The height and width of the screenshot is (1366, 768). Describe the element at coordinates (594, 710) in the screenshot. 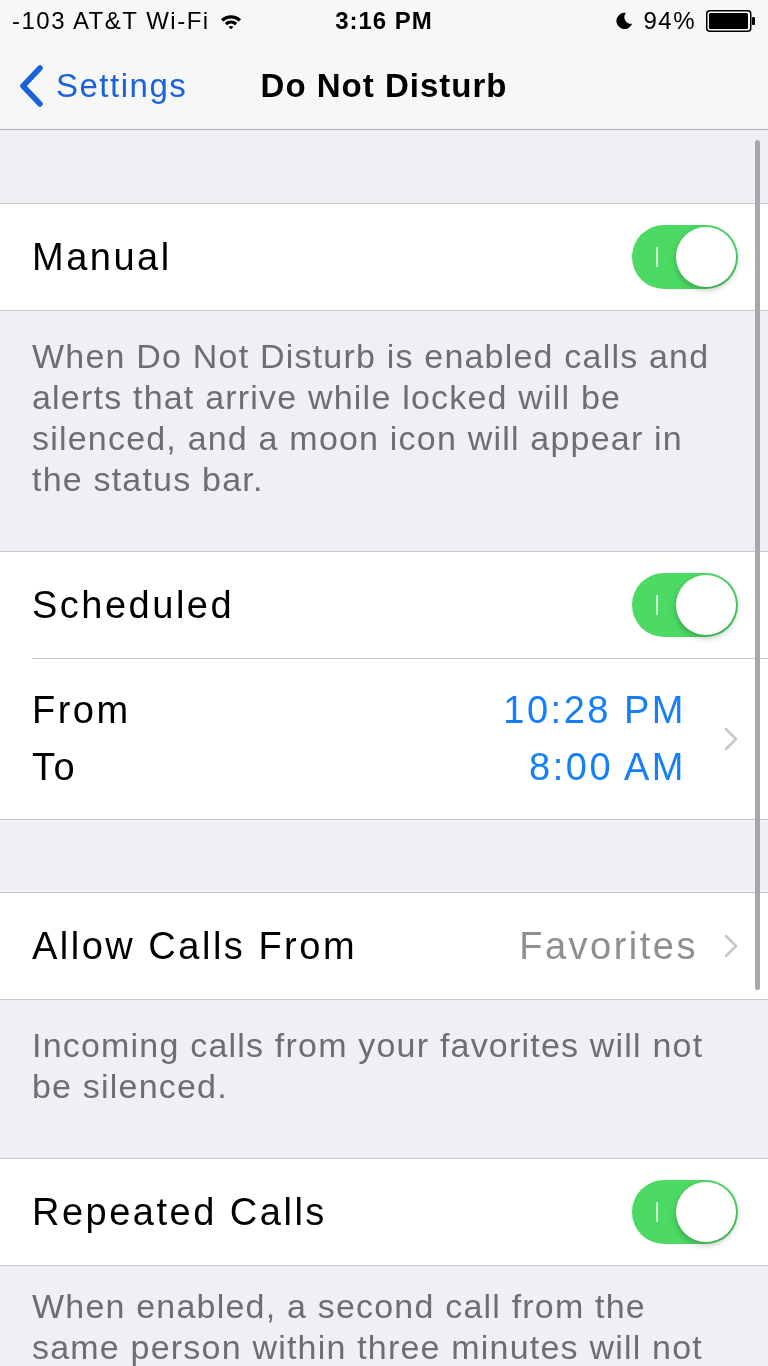

I see `start-time: 10:28 PM` at that location.